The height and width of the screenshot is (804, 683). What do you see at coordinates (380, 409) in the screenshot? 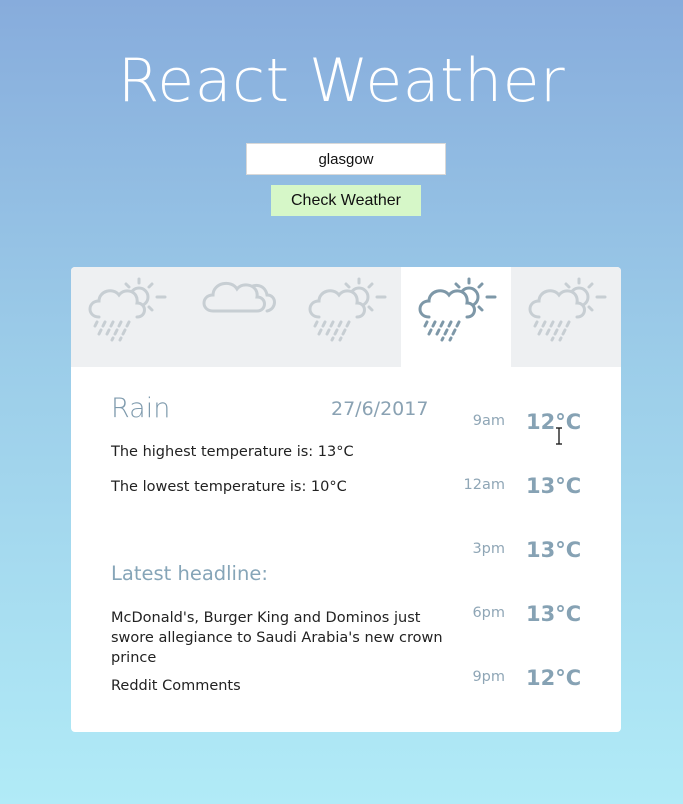
I see `forecast-date: 27/6/2017` at bounding box center [380, 409].